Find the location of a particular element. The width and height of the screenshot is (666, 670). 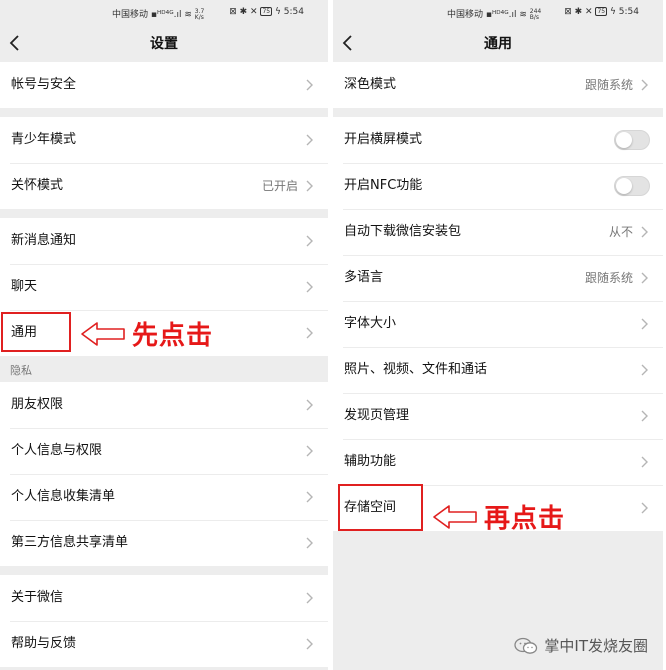

settings-group: 朋友权限 个人信息与权限 个人信息收集清单 第三方信息共享清单 is located at coordinates (164, 474).